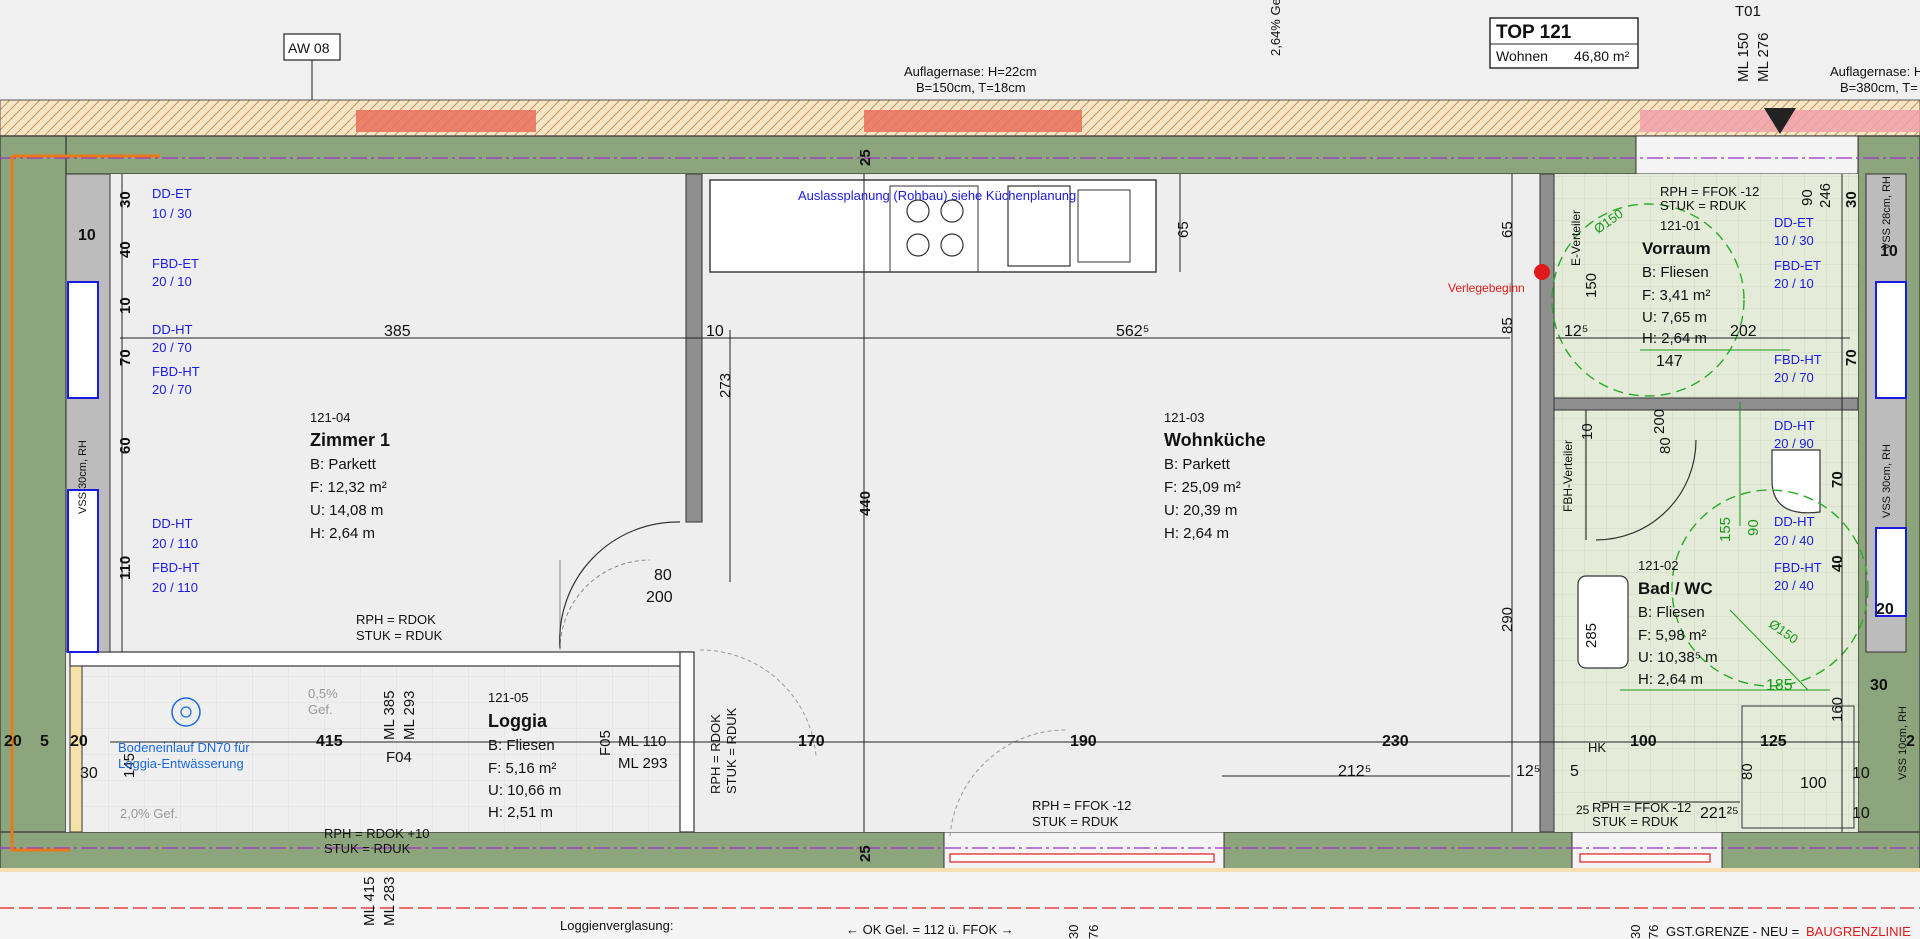 This screenshot has height=939, width=1920. What do you see at coordinates (1647, 851) in the screenshot?
I see `window-opening-bath` at bounding box center [1647, 851].